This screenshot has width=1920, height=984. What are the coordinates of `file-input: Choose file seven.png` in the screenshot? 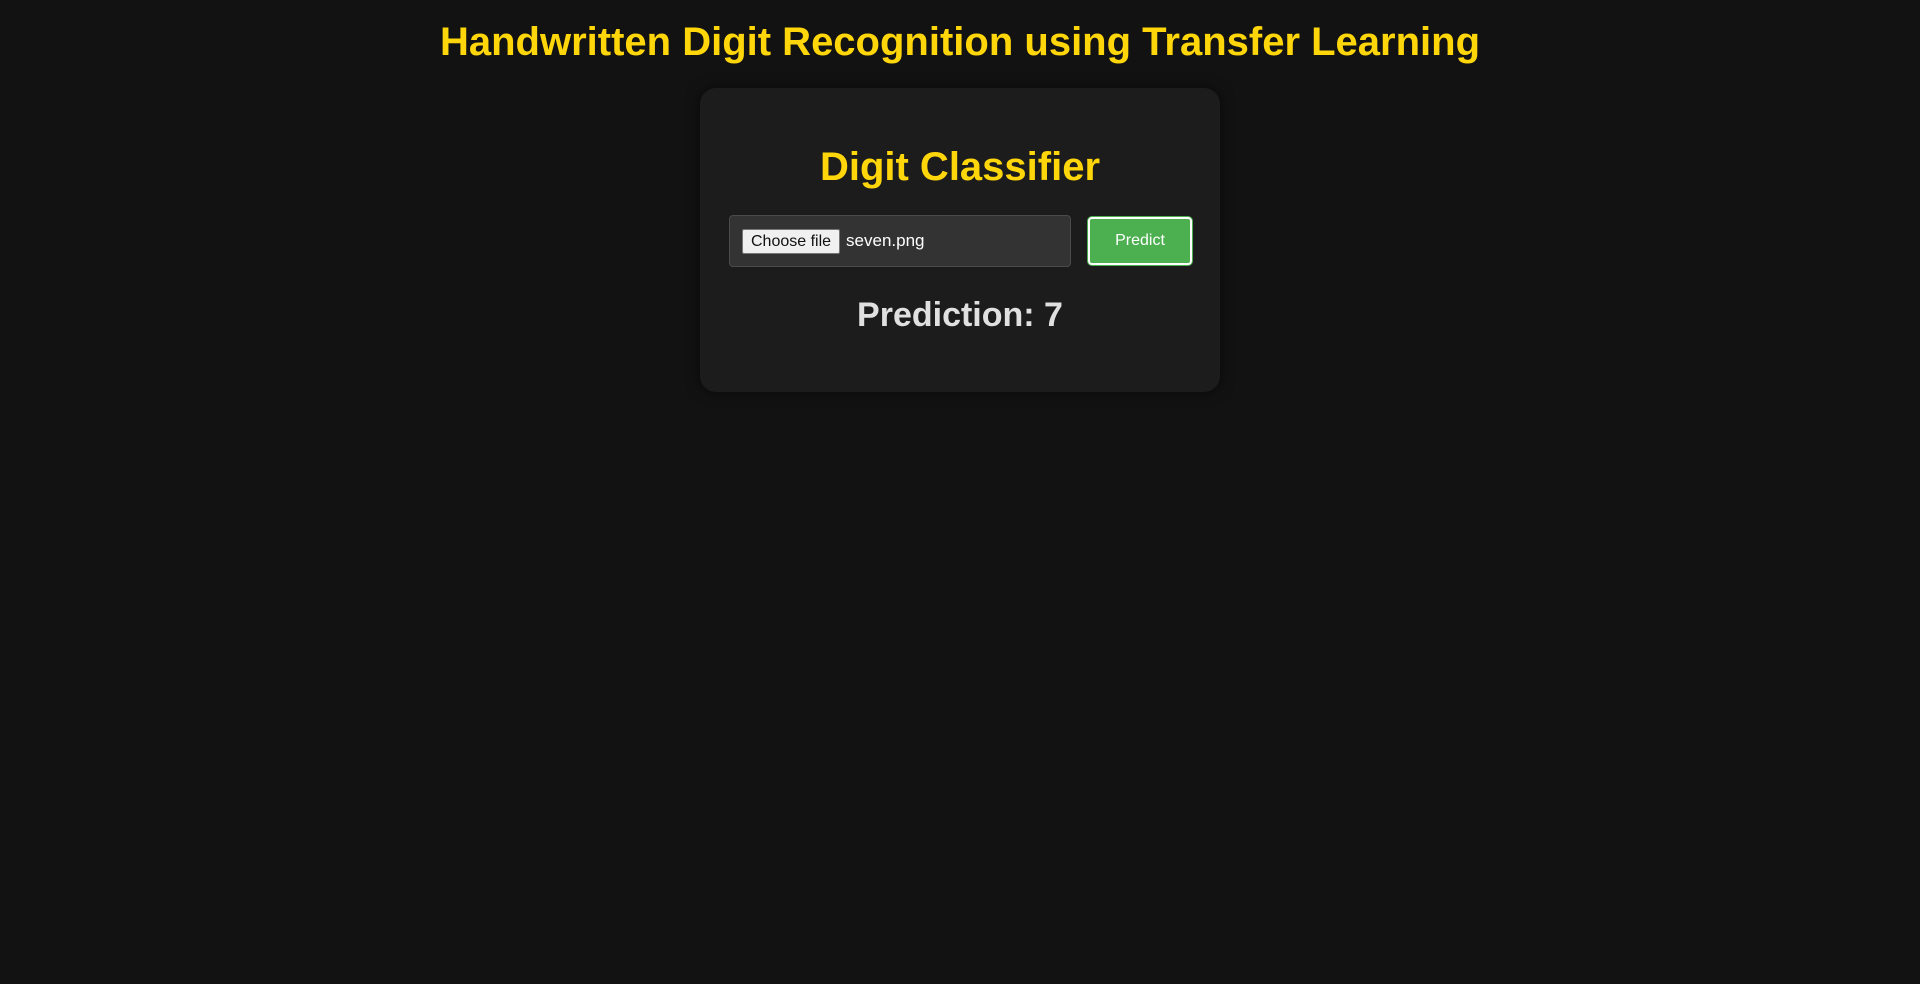 It's located at (900, 241).